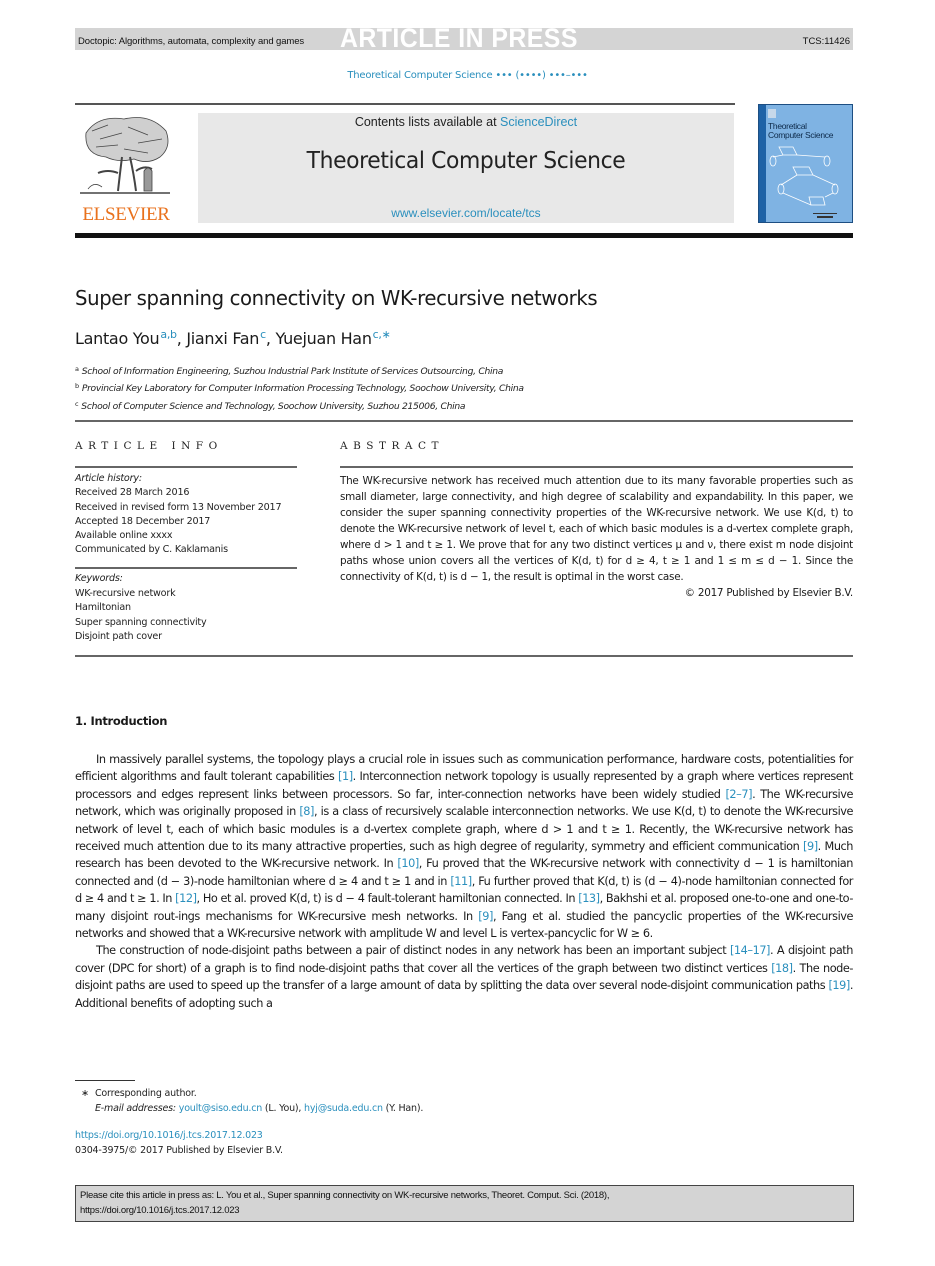  I want to click on keyword-item: Super spanning connectivity, so click(141, 622).